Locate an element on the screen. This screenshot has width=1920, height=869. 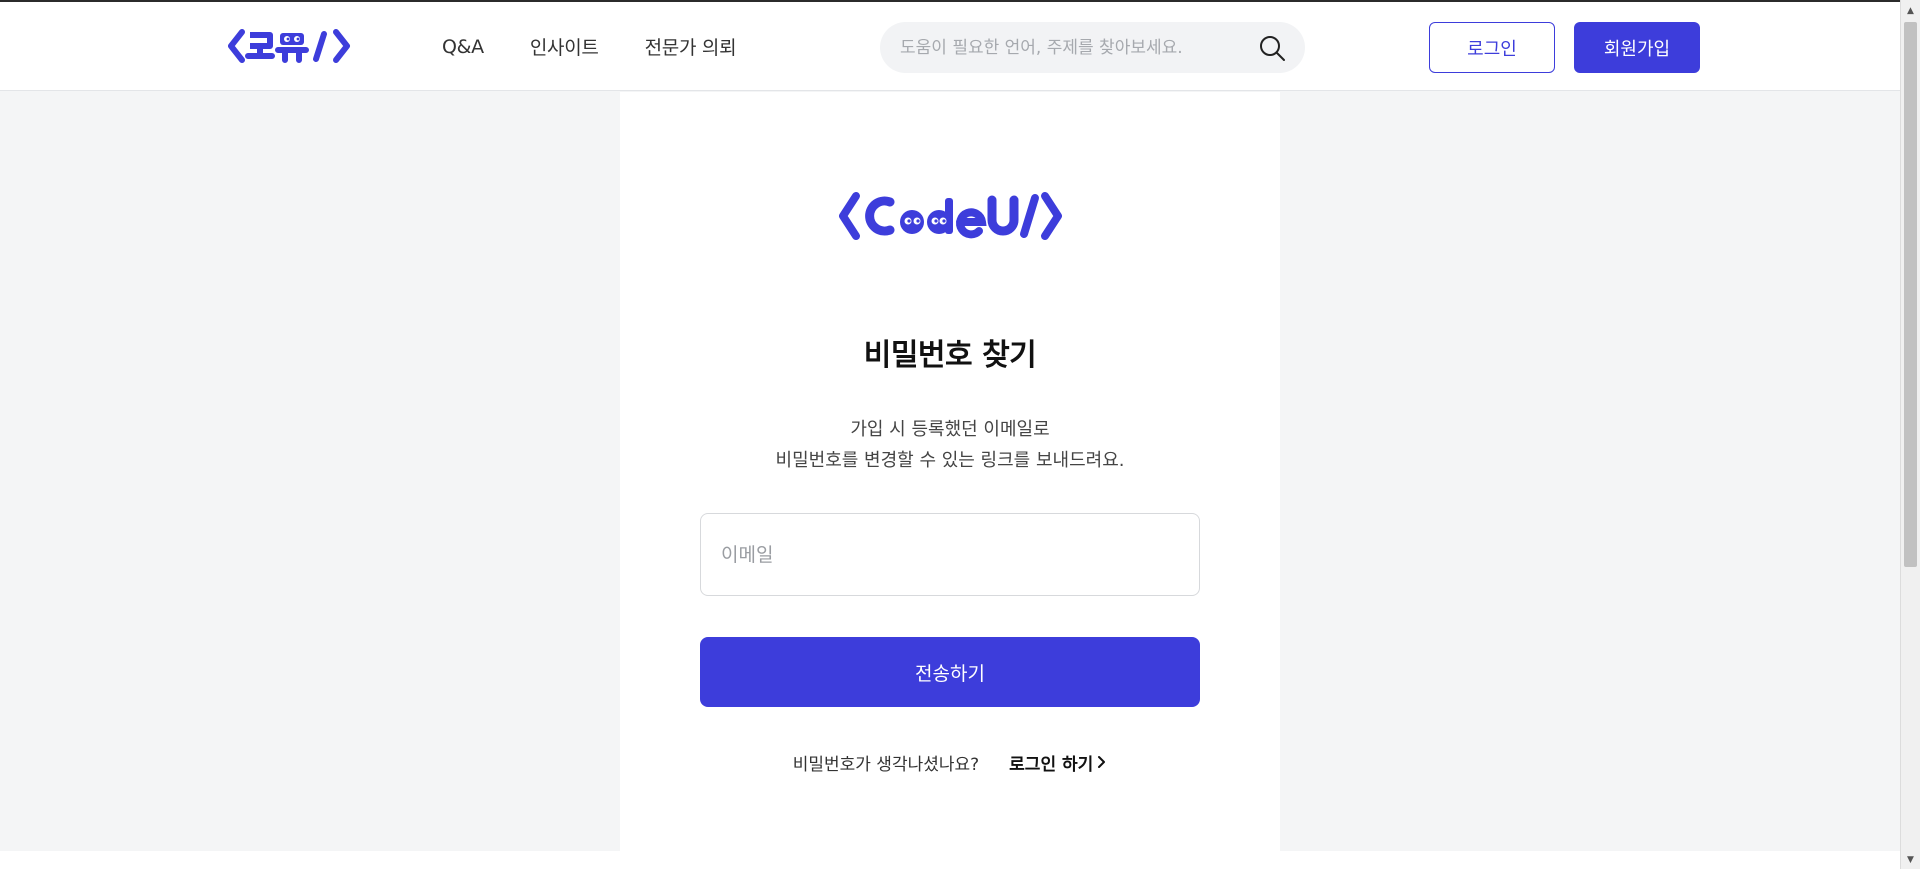
nav-item-expert-request: 전문가 의뢰 is located at coordinates (691, 46).